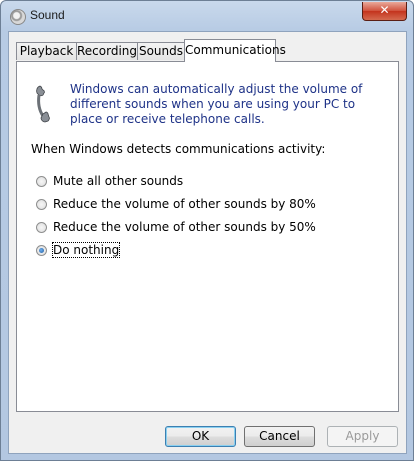 Image resolution: width=414 pixels, height=461 pixels. I want to click on option-reduce-80: Reduce the volume of other sounds by 80%, so click(176, 204).